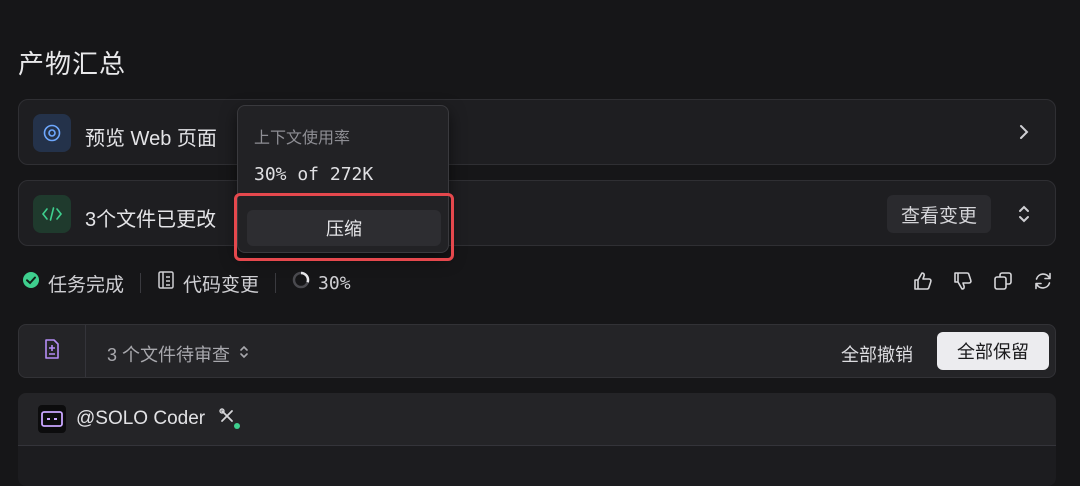 This screenshot has height=486, width=1080. I want to click on diff-file-icon, so click(166, 283).